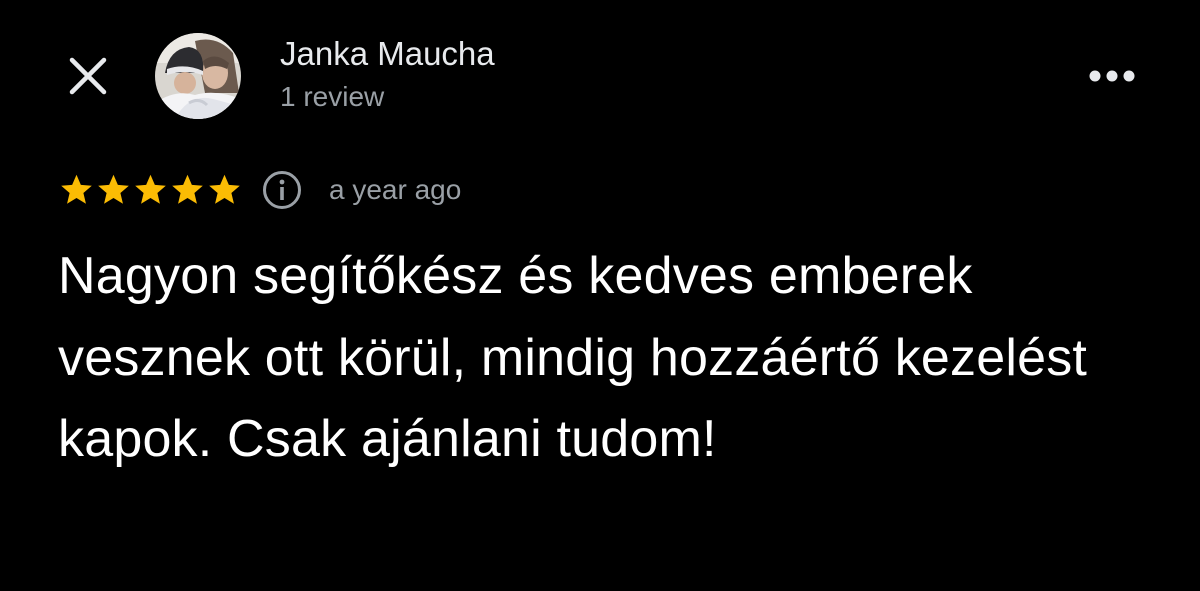 Image resolution: width=1200 pixels, height=591 pixels. What do you see at coordinates (387, 54) in the screenshot?
I see `author-name: Janka Maucha` at bounding box center [387, 54].